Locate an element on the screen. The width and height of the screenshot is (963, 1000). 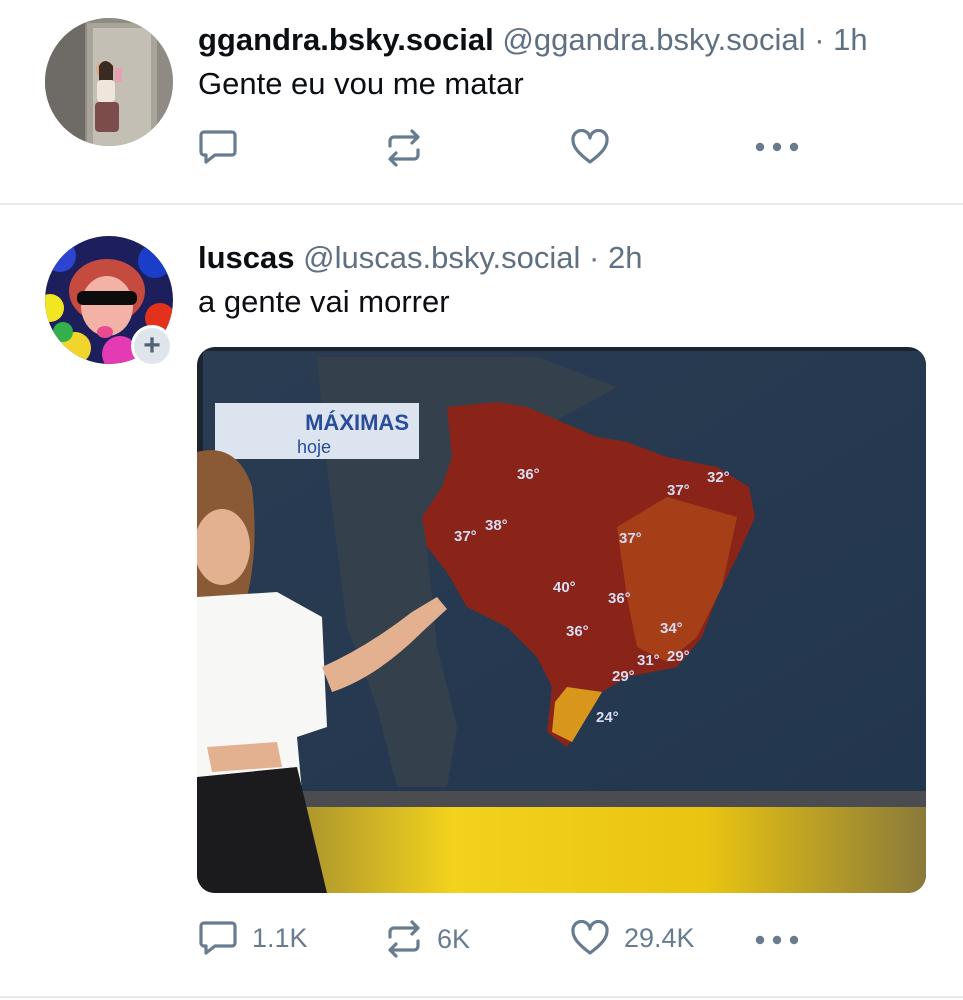
avatar-image is located at coordinates (109, 82).